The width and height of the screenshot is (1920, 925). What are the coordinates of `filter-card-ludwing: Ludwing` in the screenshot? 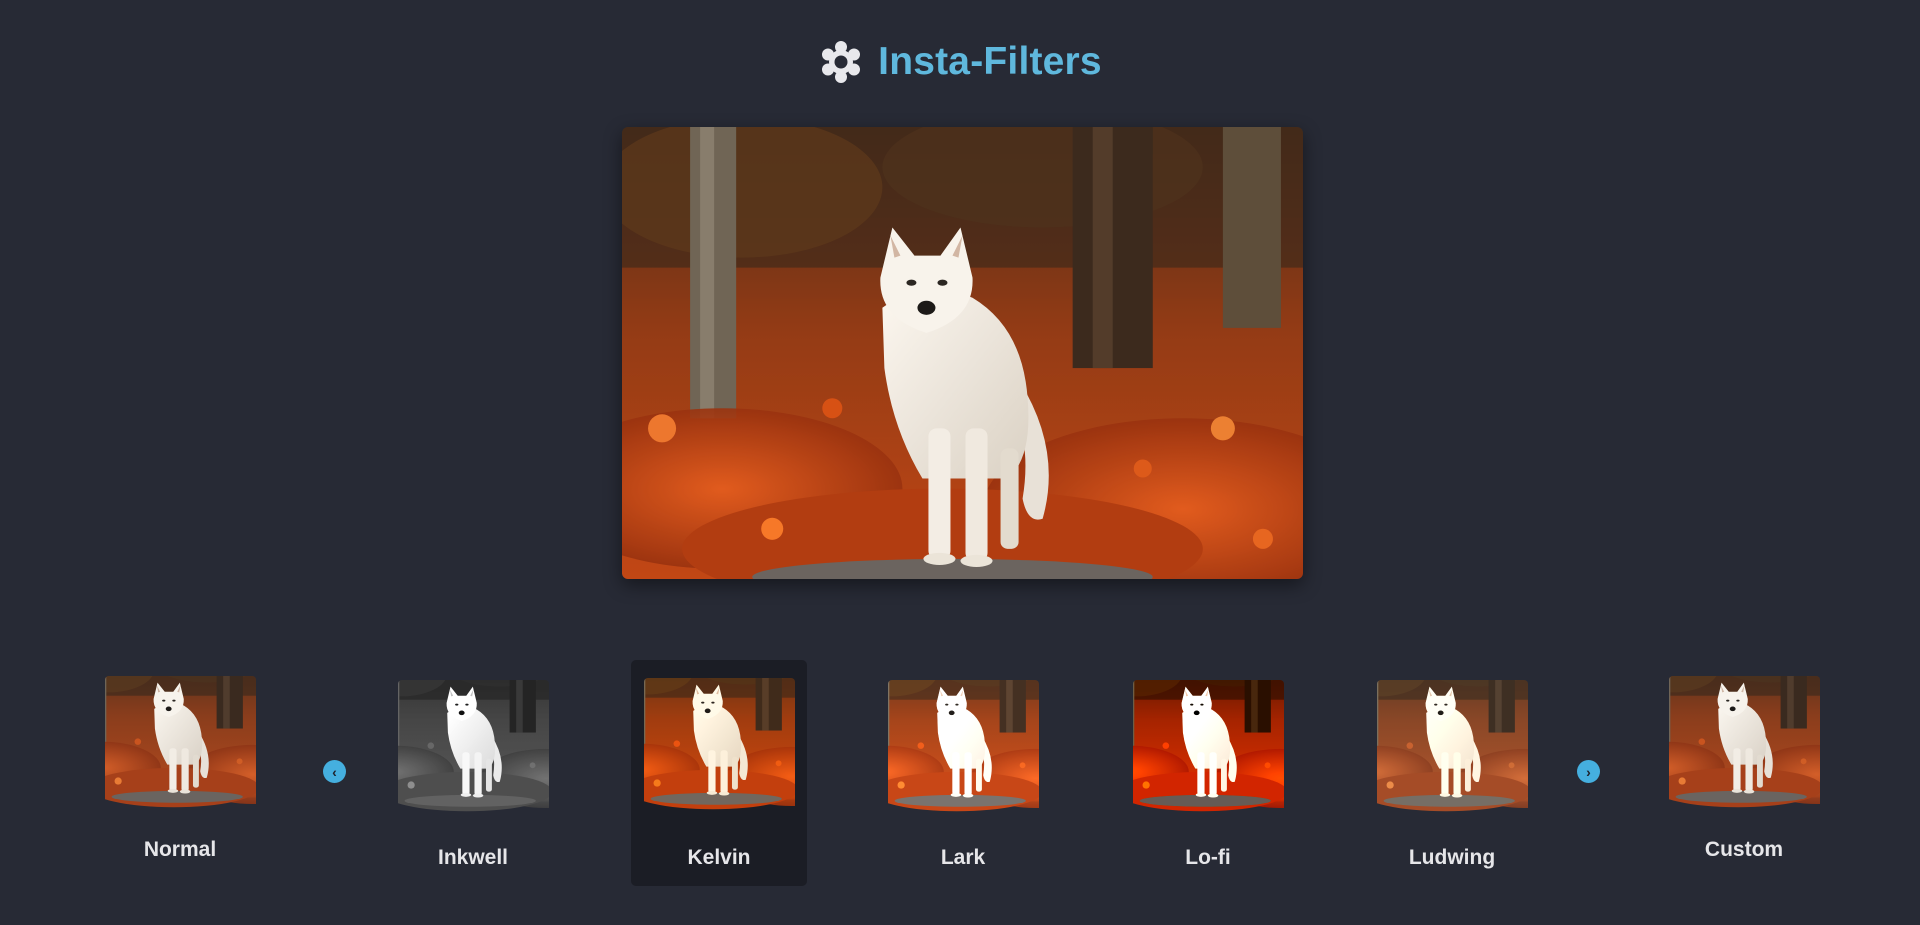 It's located at (1452, 775).